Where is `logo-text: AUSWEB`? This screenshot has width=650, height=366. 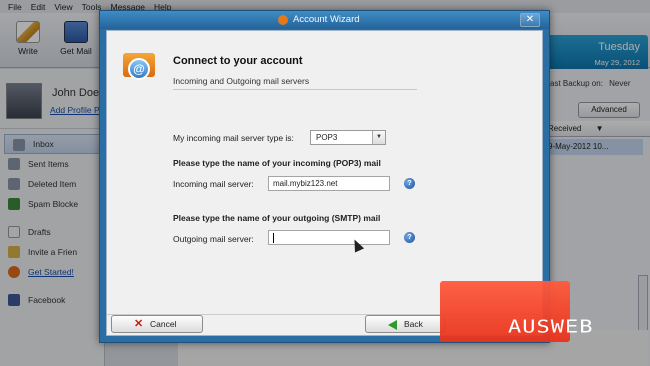 logo-text: AUSWEB is located at coordinates (551, 327).